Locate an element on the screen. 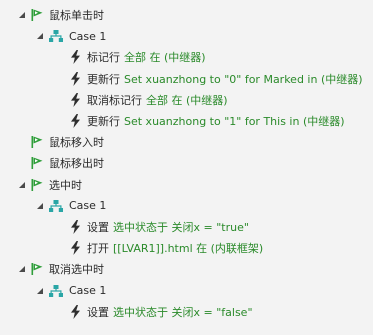 The width and height of the screenshot is (373, 335). action-row: 取消标记行 全部 在 (中继器) is located at coordinates (186, 100).